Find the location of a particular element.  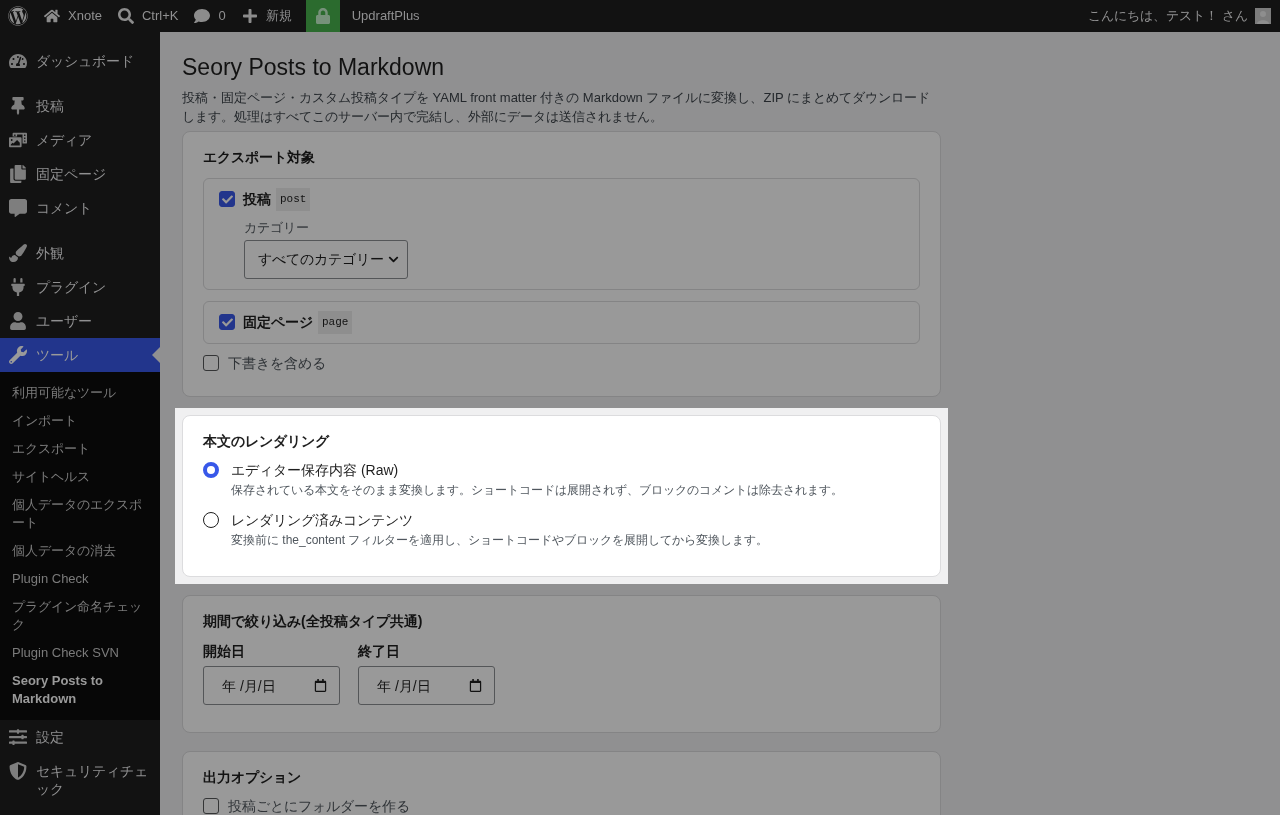

category-select: すべてのカテゴリー is located at coordinates (326, 259).